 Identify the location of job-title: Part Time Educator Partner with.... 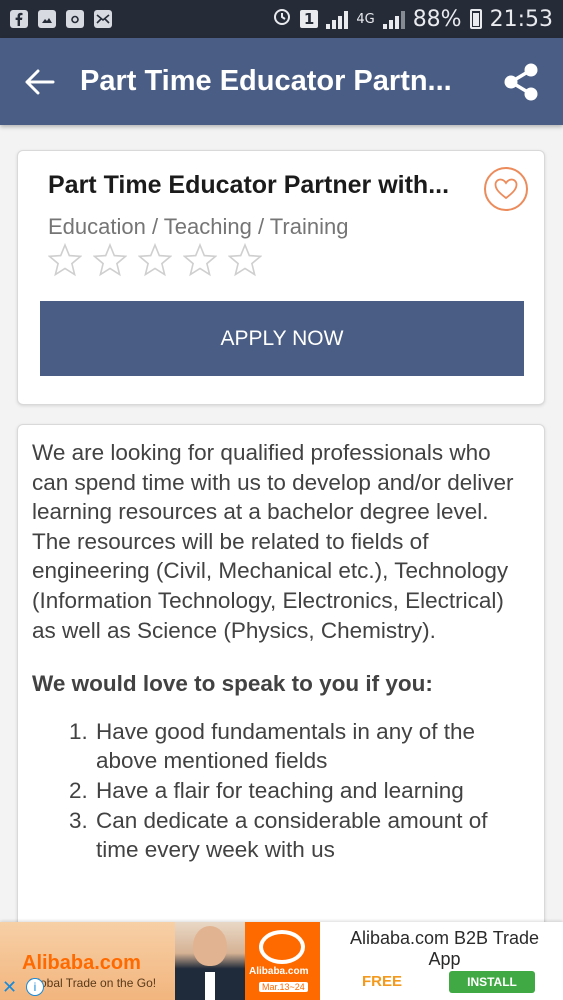
(249, 185).